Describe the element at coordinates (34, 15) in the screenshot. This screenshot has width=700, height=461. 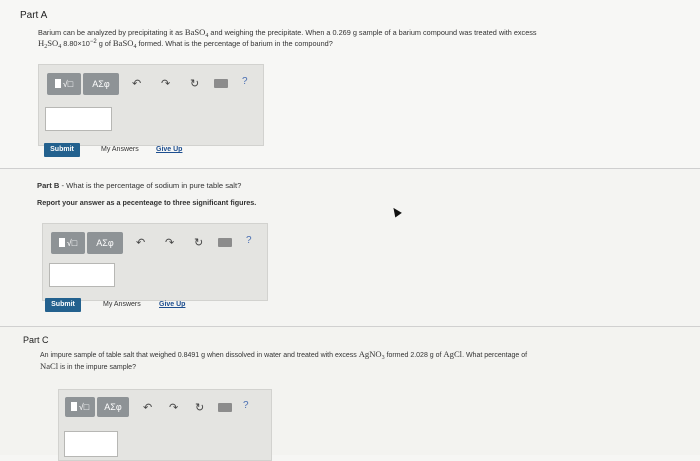
I see `part-a-title: Part A` at that location.